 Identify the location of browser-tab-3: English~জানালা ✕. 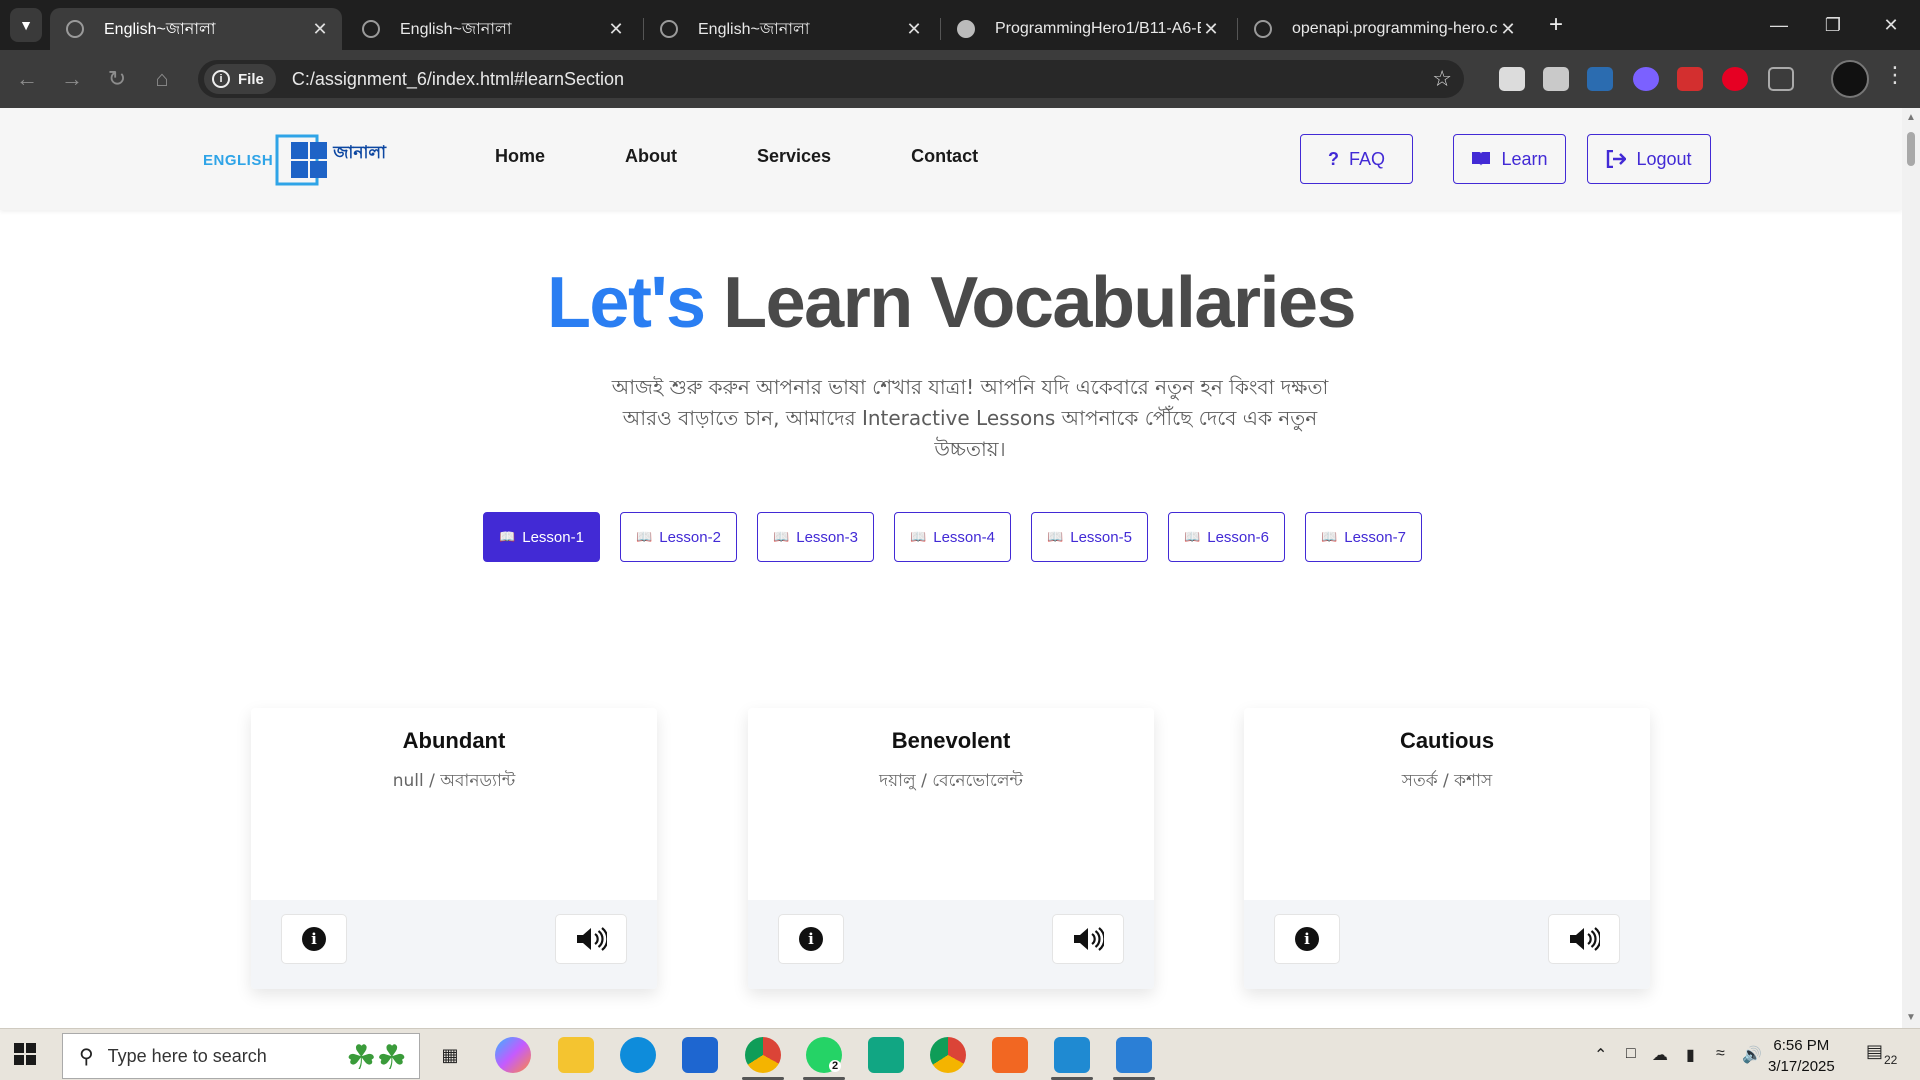
(790, 29).